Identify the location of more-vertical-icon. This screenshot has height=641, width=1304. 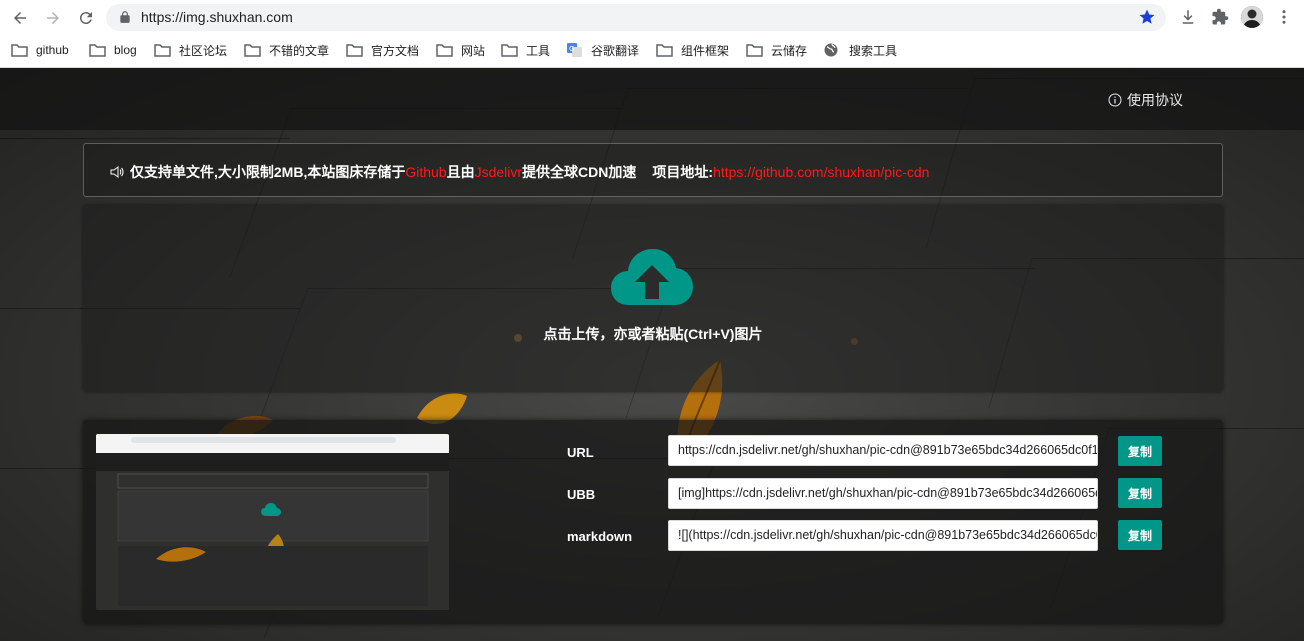
(1284, 17).